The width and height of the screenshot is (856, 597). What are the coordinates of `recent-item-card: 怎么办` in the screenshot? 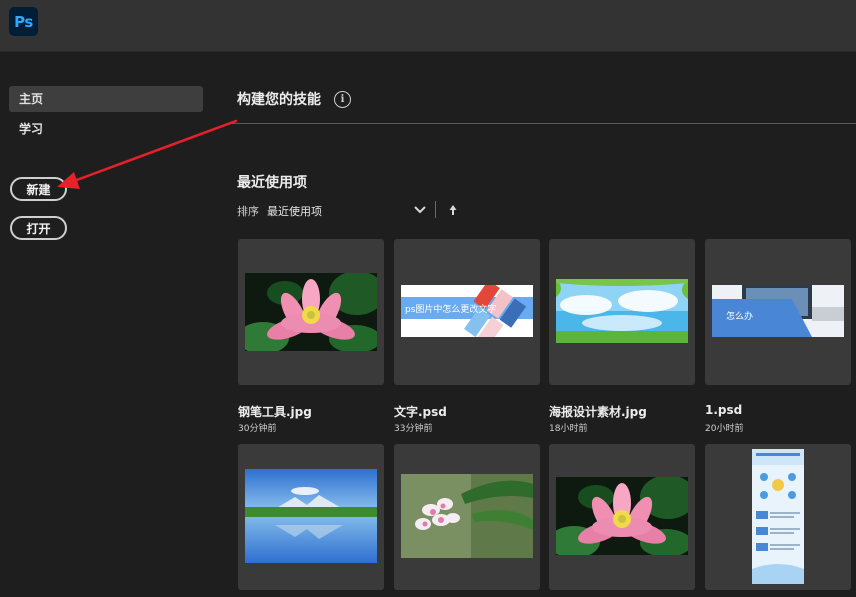 It's located at (778, 312).